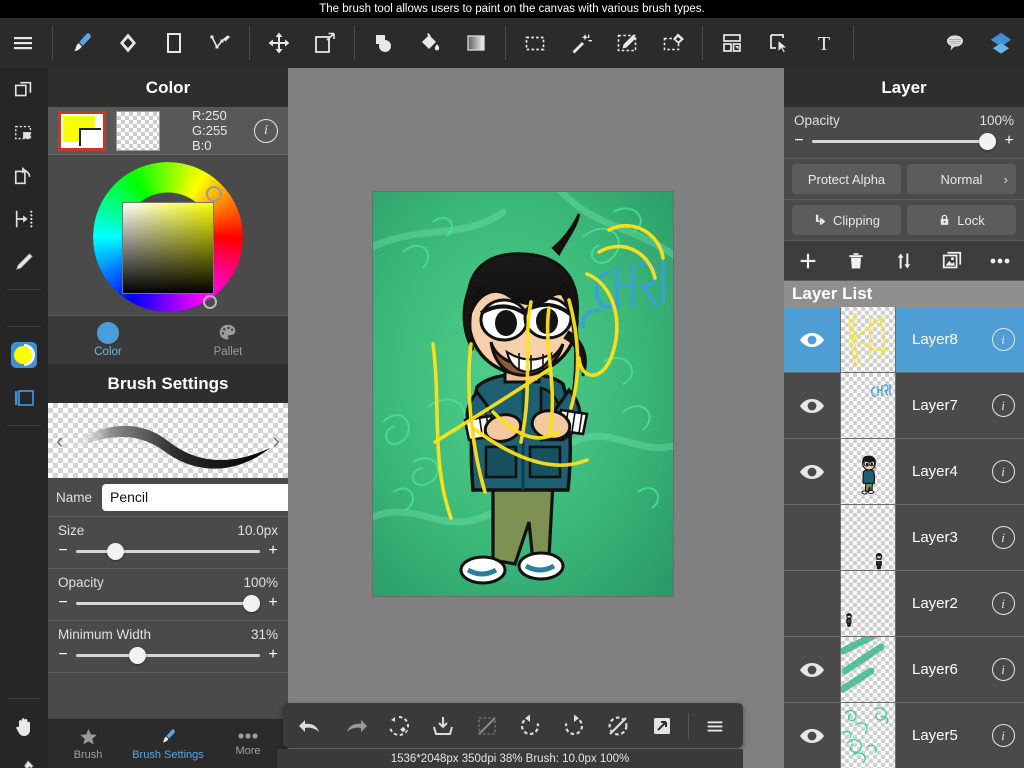 This screenshot has height=768, width=1024. What do you see at coordinates (618, 726) in the screenshot?
I see `clear-selection-button` at bounding box center [618, 726].